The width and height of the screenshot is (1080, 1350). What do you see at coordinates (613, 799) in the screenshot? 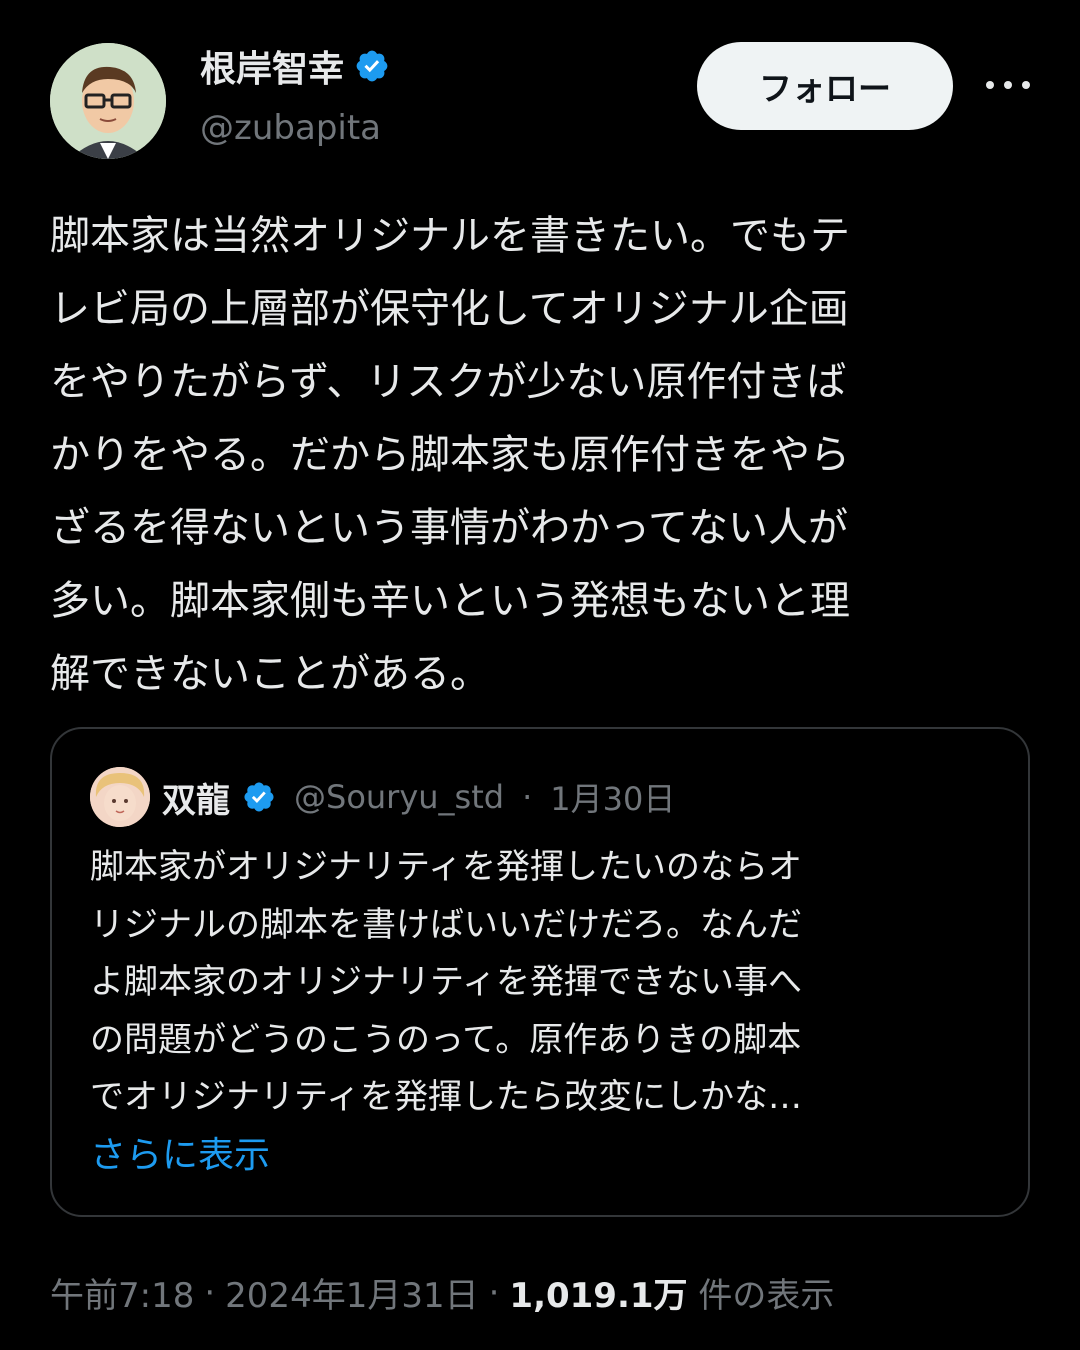
I see `quoted-tweet-date: 1月30日` at bounding box center [613, 799].